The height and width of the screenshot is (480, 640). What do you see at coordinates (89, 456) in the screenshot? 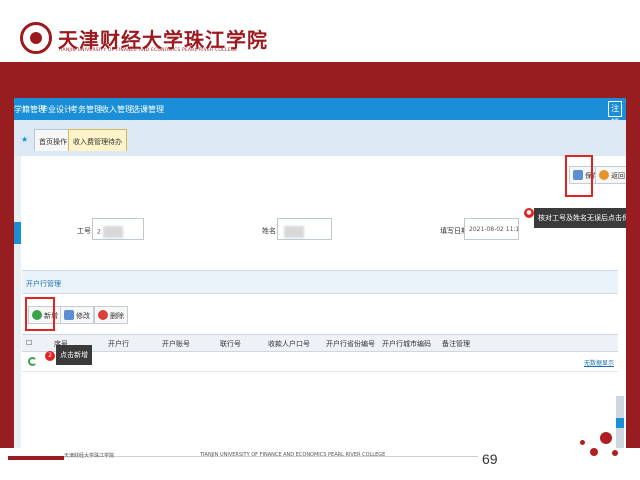
I see `footer-college-name: 天津财经大学珠江学院` at bounding box center [89, 456].